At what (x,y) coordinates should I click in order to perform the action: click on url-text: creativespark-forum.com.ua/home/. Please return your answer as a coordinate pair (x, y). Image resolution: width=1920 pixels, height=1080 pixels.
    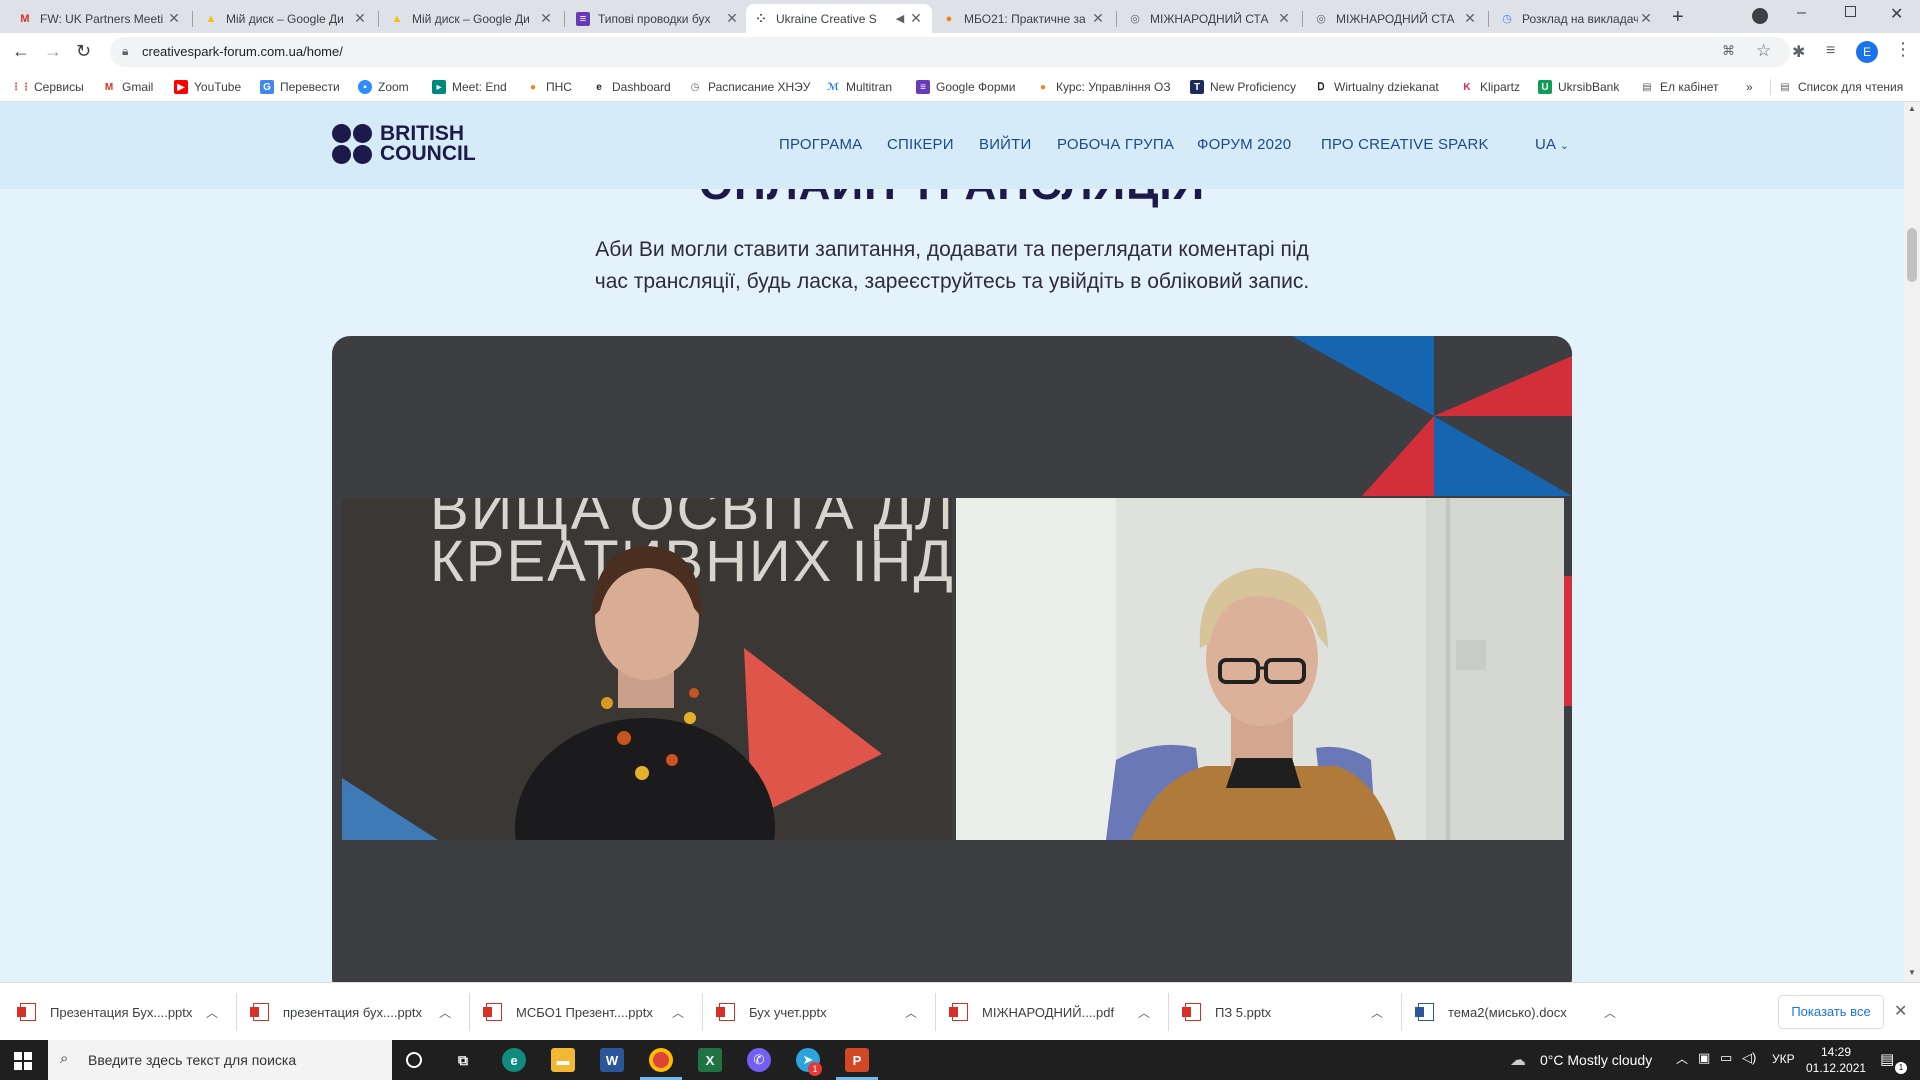
    Looking at the image, I should click on (242, 51).